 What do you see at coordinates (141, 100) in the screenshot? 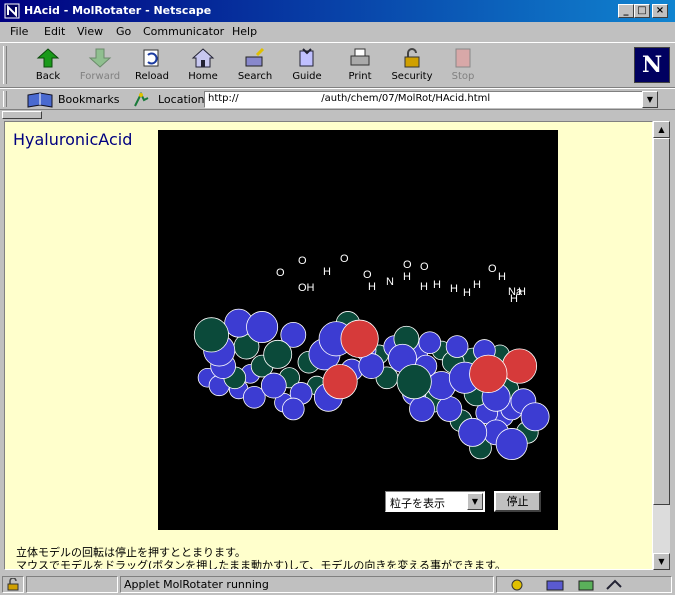
I see `page-proxy-icon` at bounding box center [141, 100].